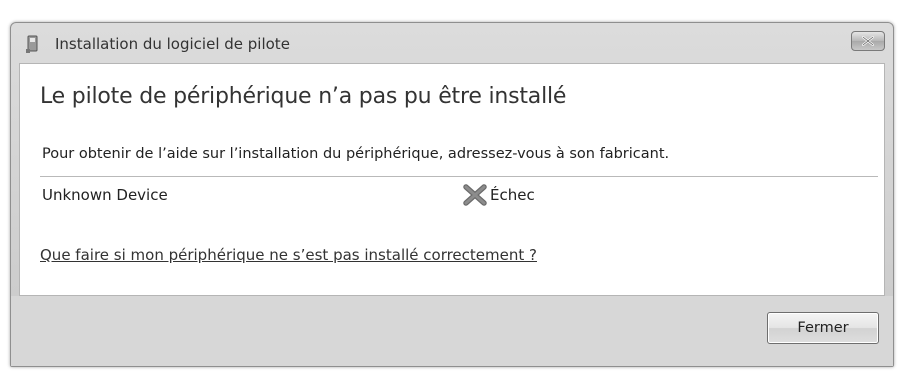 The width and height of the screenshot is (901, 373). Describe the element at coordinates (105, 195) in the screenshot. I see `device-name: Unknown Device` at that location.